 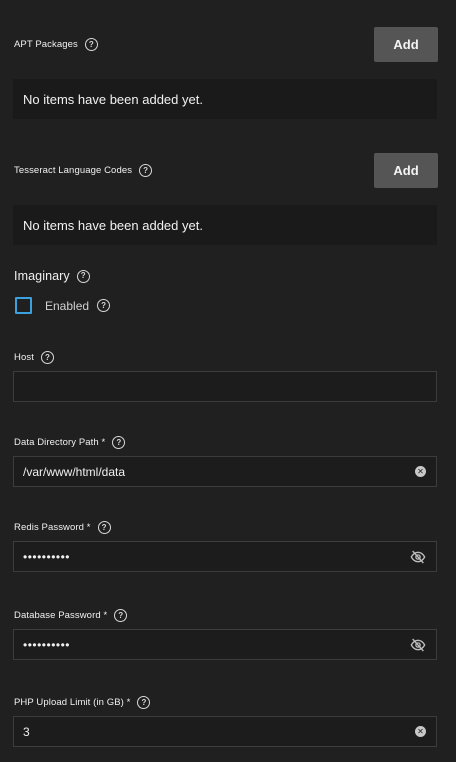 What do you see at coordinates (219, 732) in the screenshot?
I see `php-upload-value: 3` at bounding box center [219, 732].